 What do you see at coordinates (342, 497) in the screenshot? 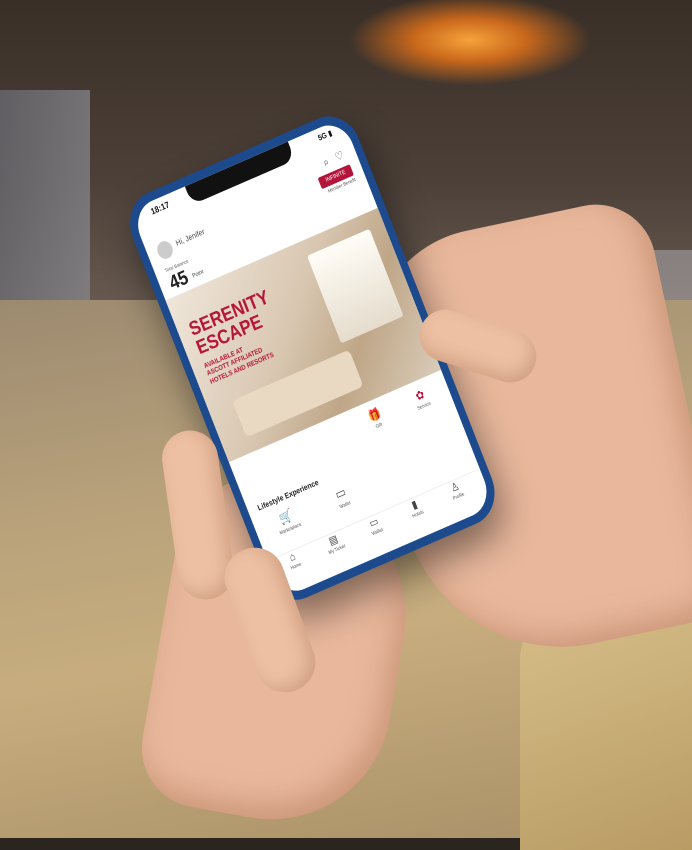
I see `lifestyle-item-wallet: ▭ Wallet` at bounding box center [342, 497].